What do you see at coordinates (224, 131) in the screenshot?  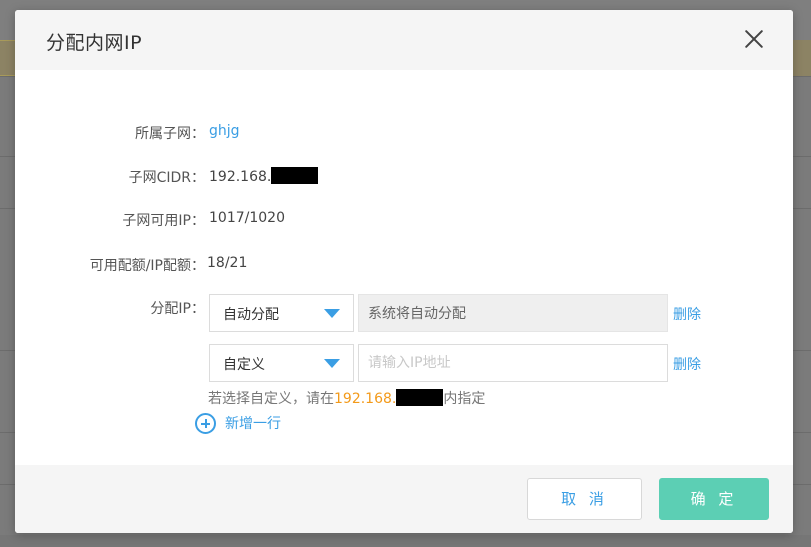 I see `subnet-link: ghjg` at bounding box center [224, 131].